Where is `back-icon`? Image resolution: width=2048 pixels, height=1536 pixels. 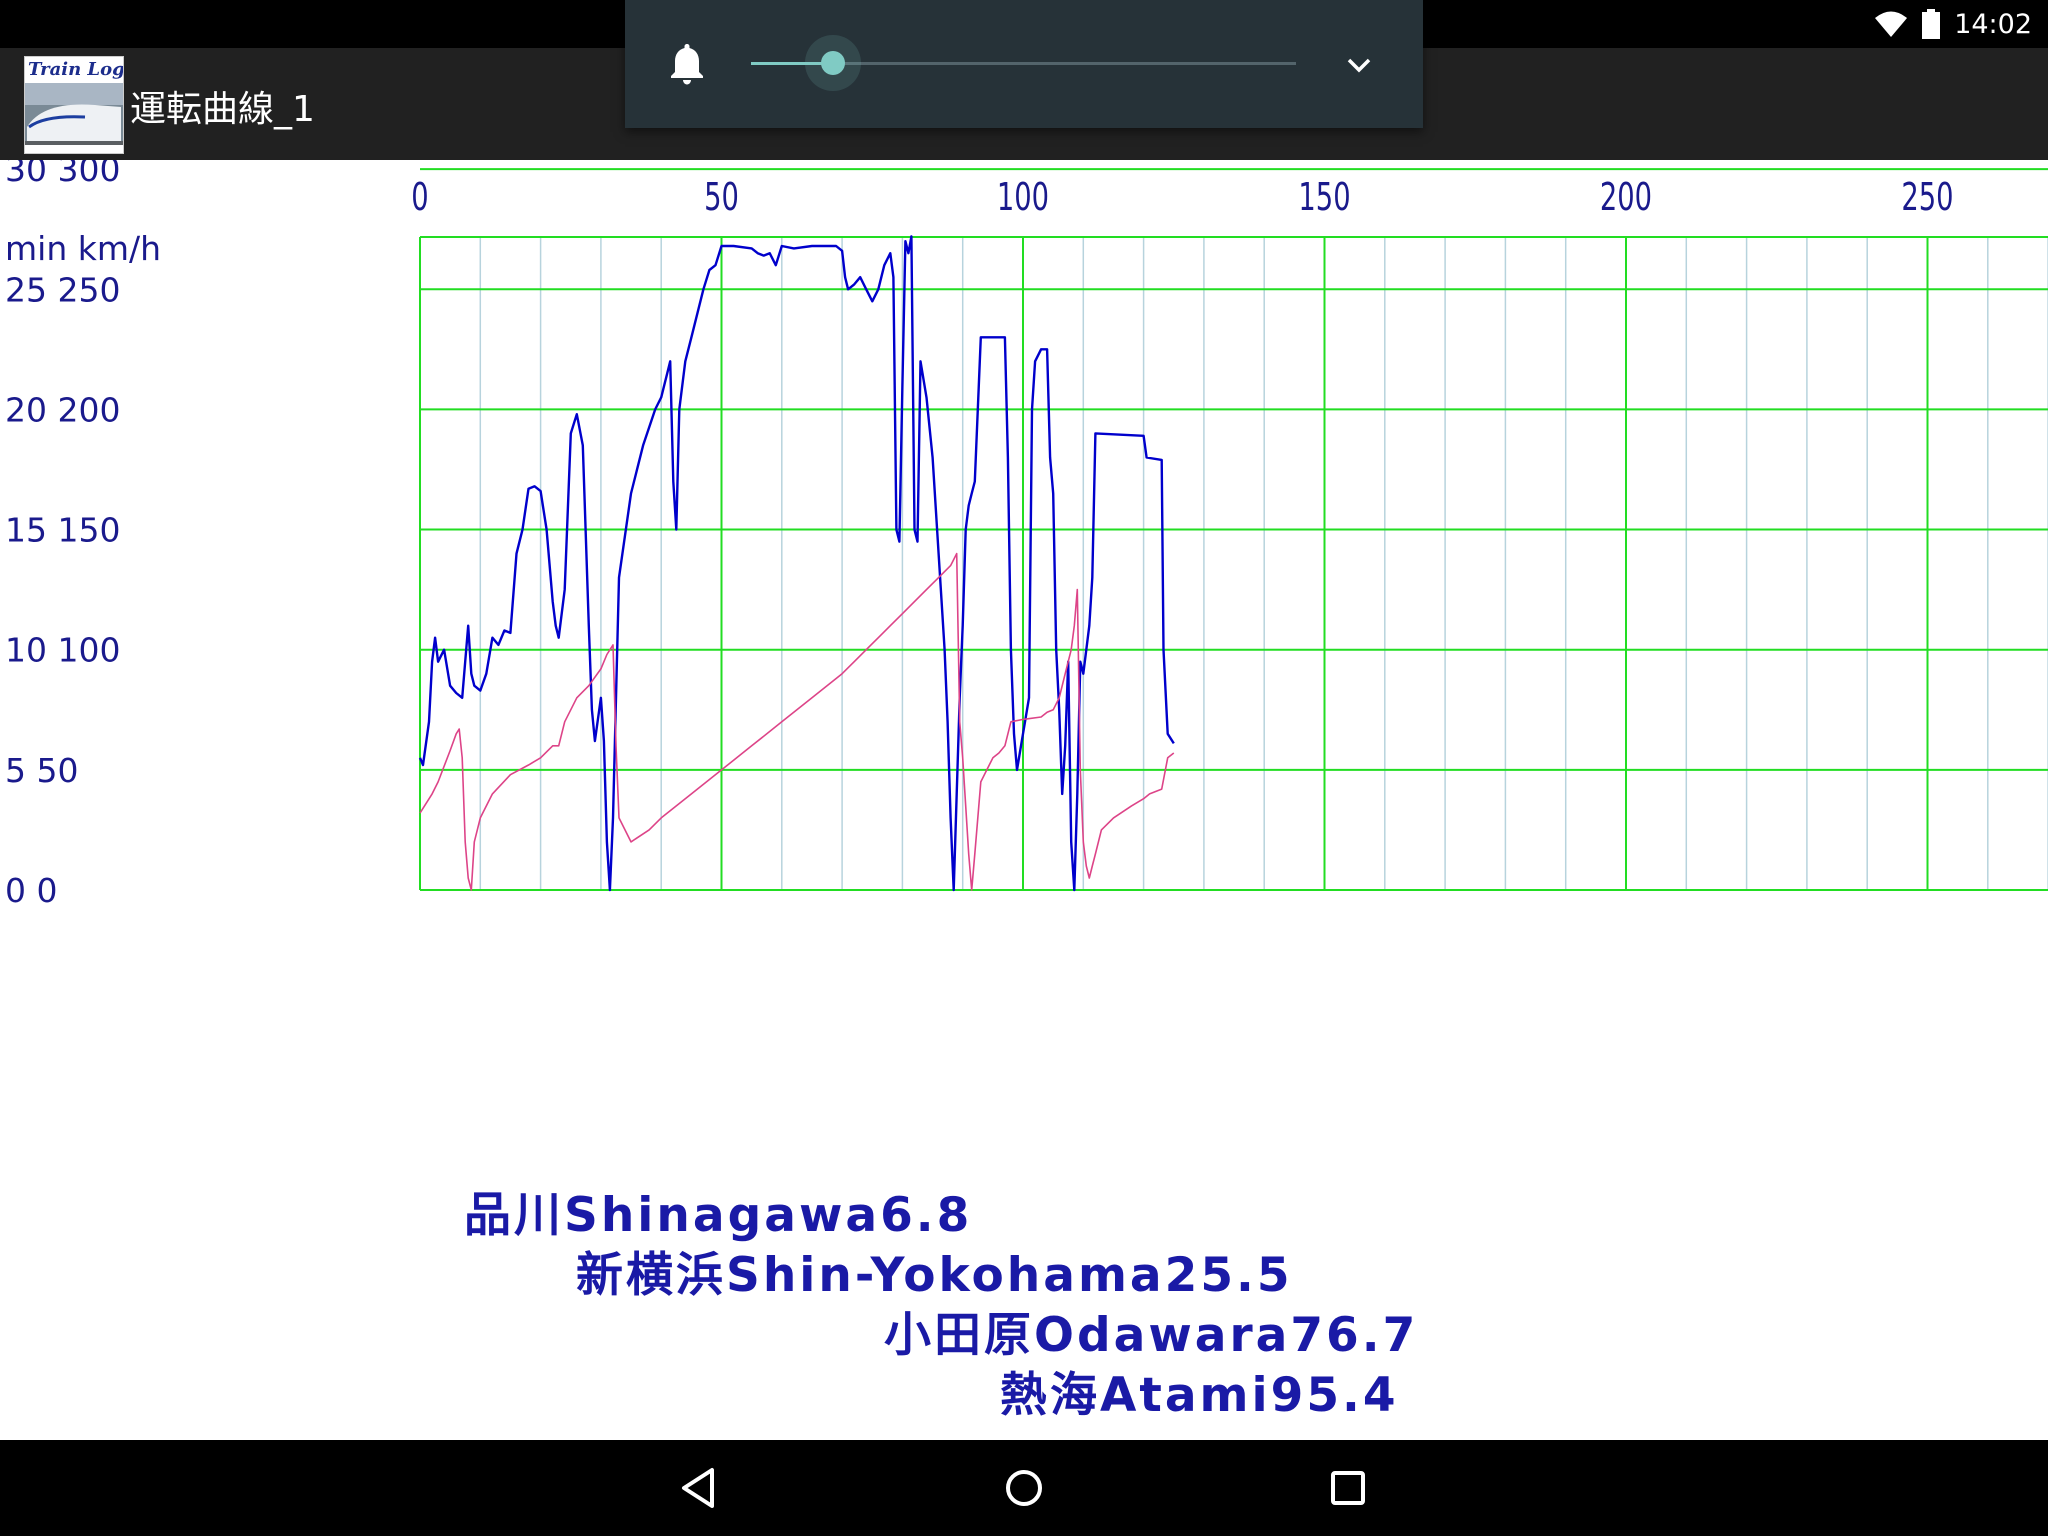 back-icon is located at coordinates (700, 1488).